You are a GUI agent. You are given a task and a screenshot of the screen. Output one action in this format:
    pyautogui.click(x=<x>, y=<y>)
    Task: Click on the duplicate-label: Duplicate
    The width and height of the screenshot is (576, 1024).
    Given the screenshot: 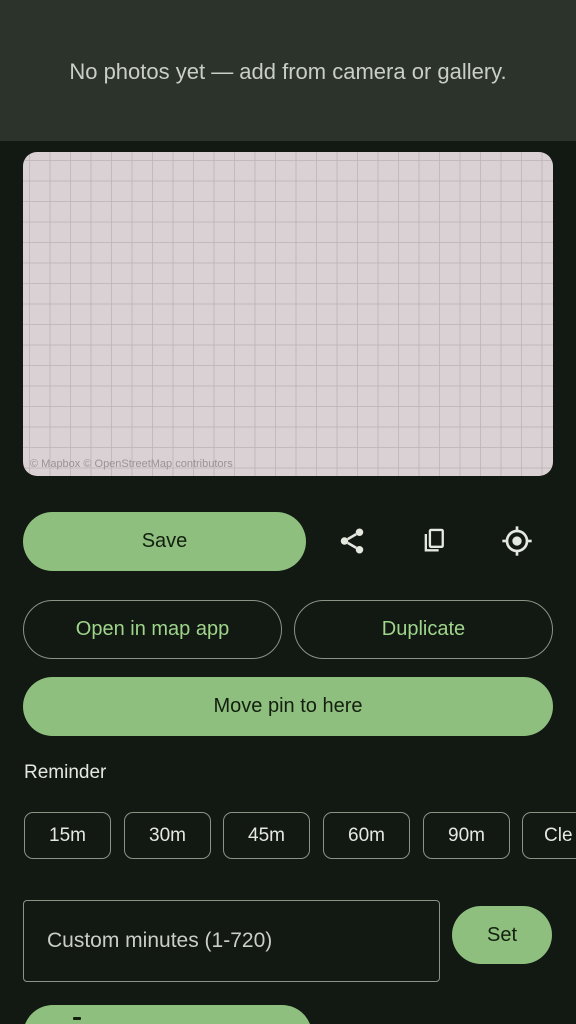 What is the action you would take?
    pyautogui.click(x=423, y=629)
    